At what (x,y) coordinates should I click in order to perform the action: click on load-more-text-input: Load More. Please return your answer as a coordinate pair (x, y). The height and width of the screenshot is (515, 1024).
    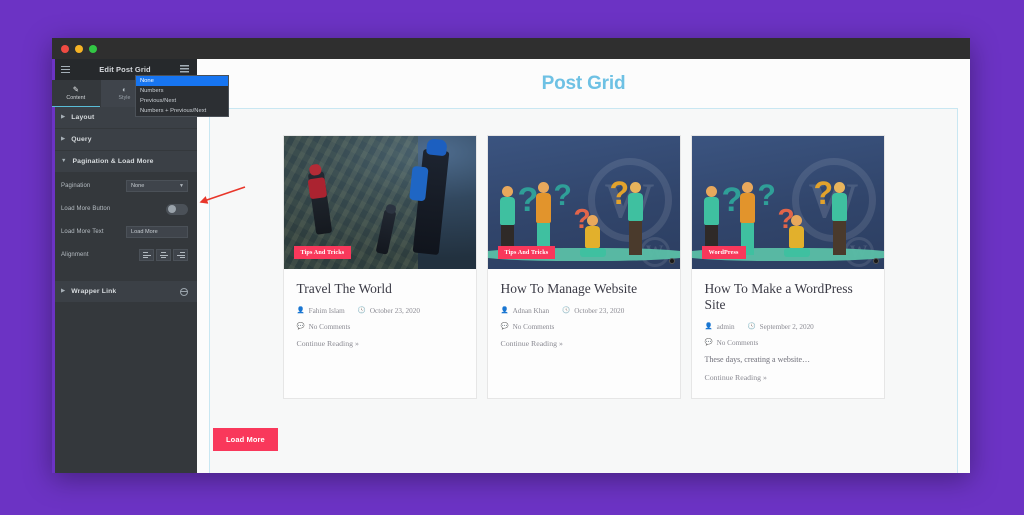
    Looking at the image, I should click on (157, 232).